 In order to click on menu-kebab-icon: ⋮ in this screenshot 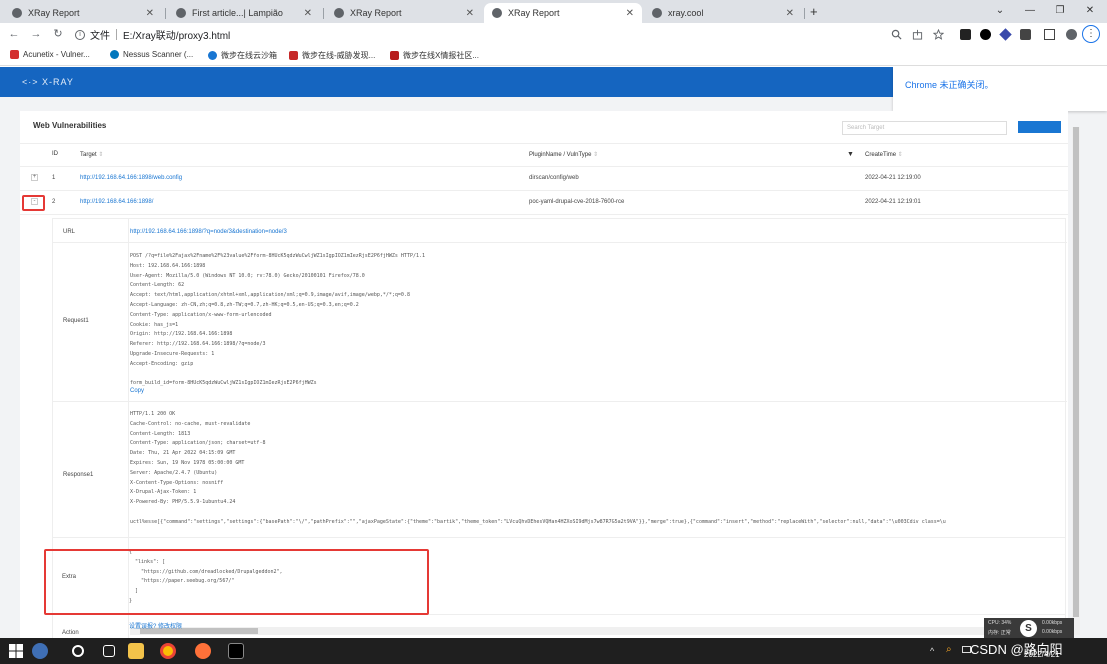, I will do `click(1091, 34)`.